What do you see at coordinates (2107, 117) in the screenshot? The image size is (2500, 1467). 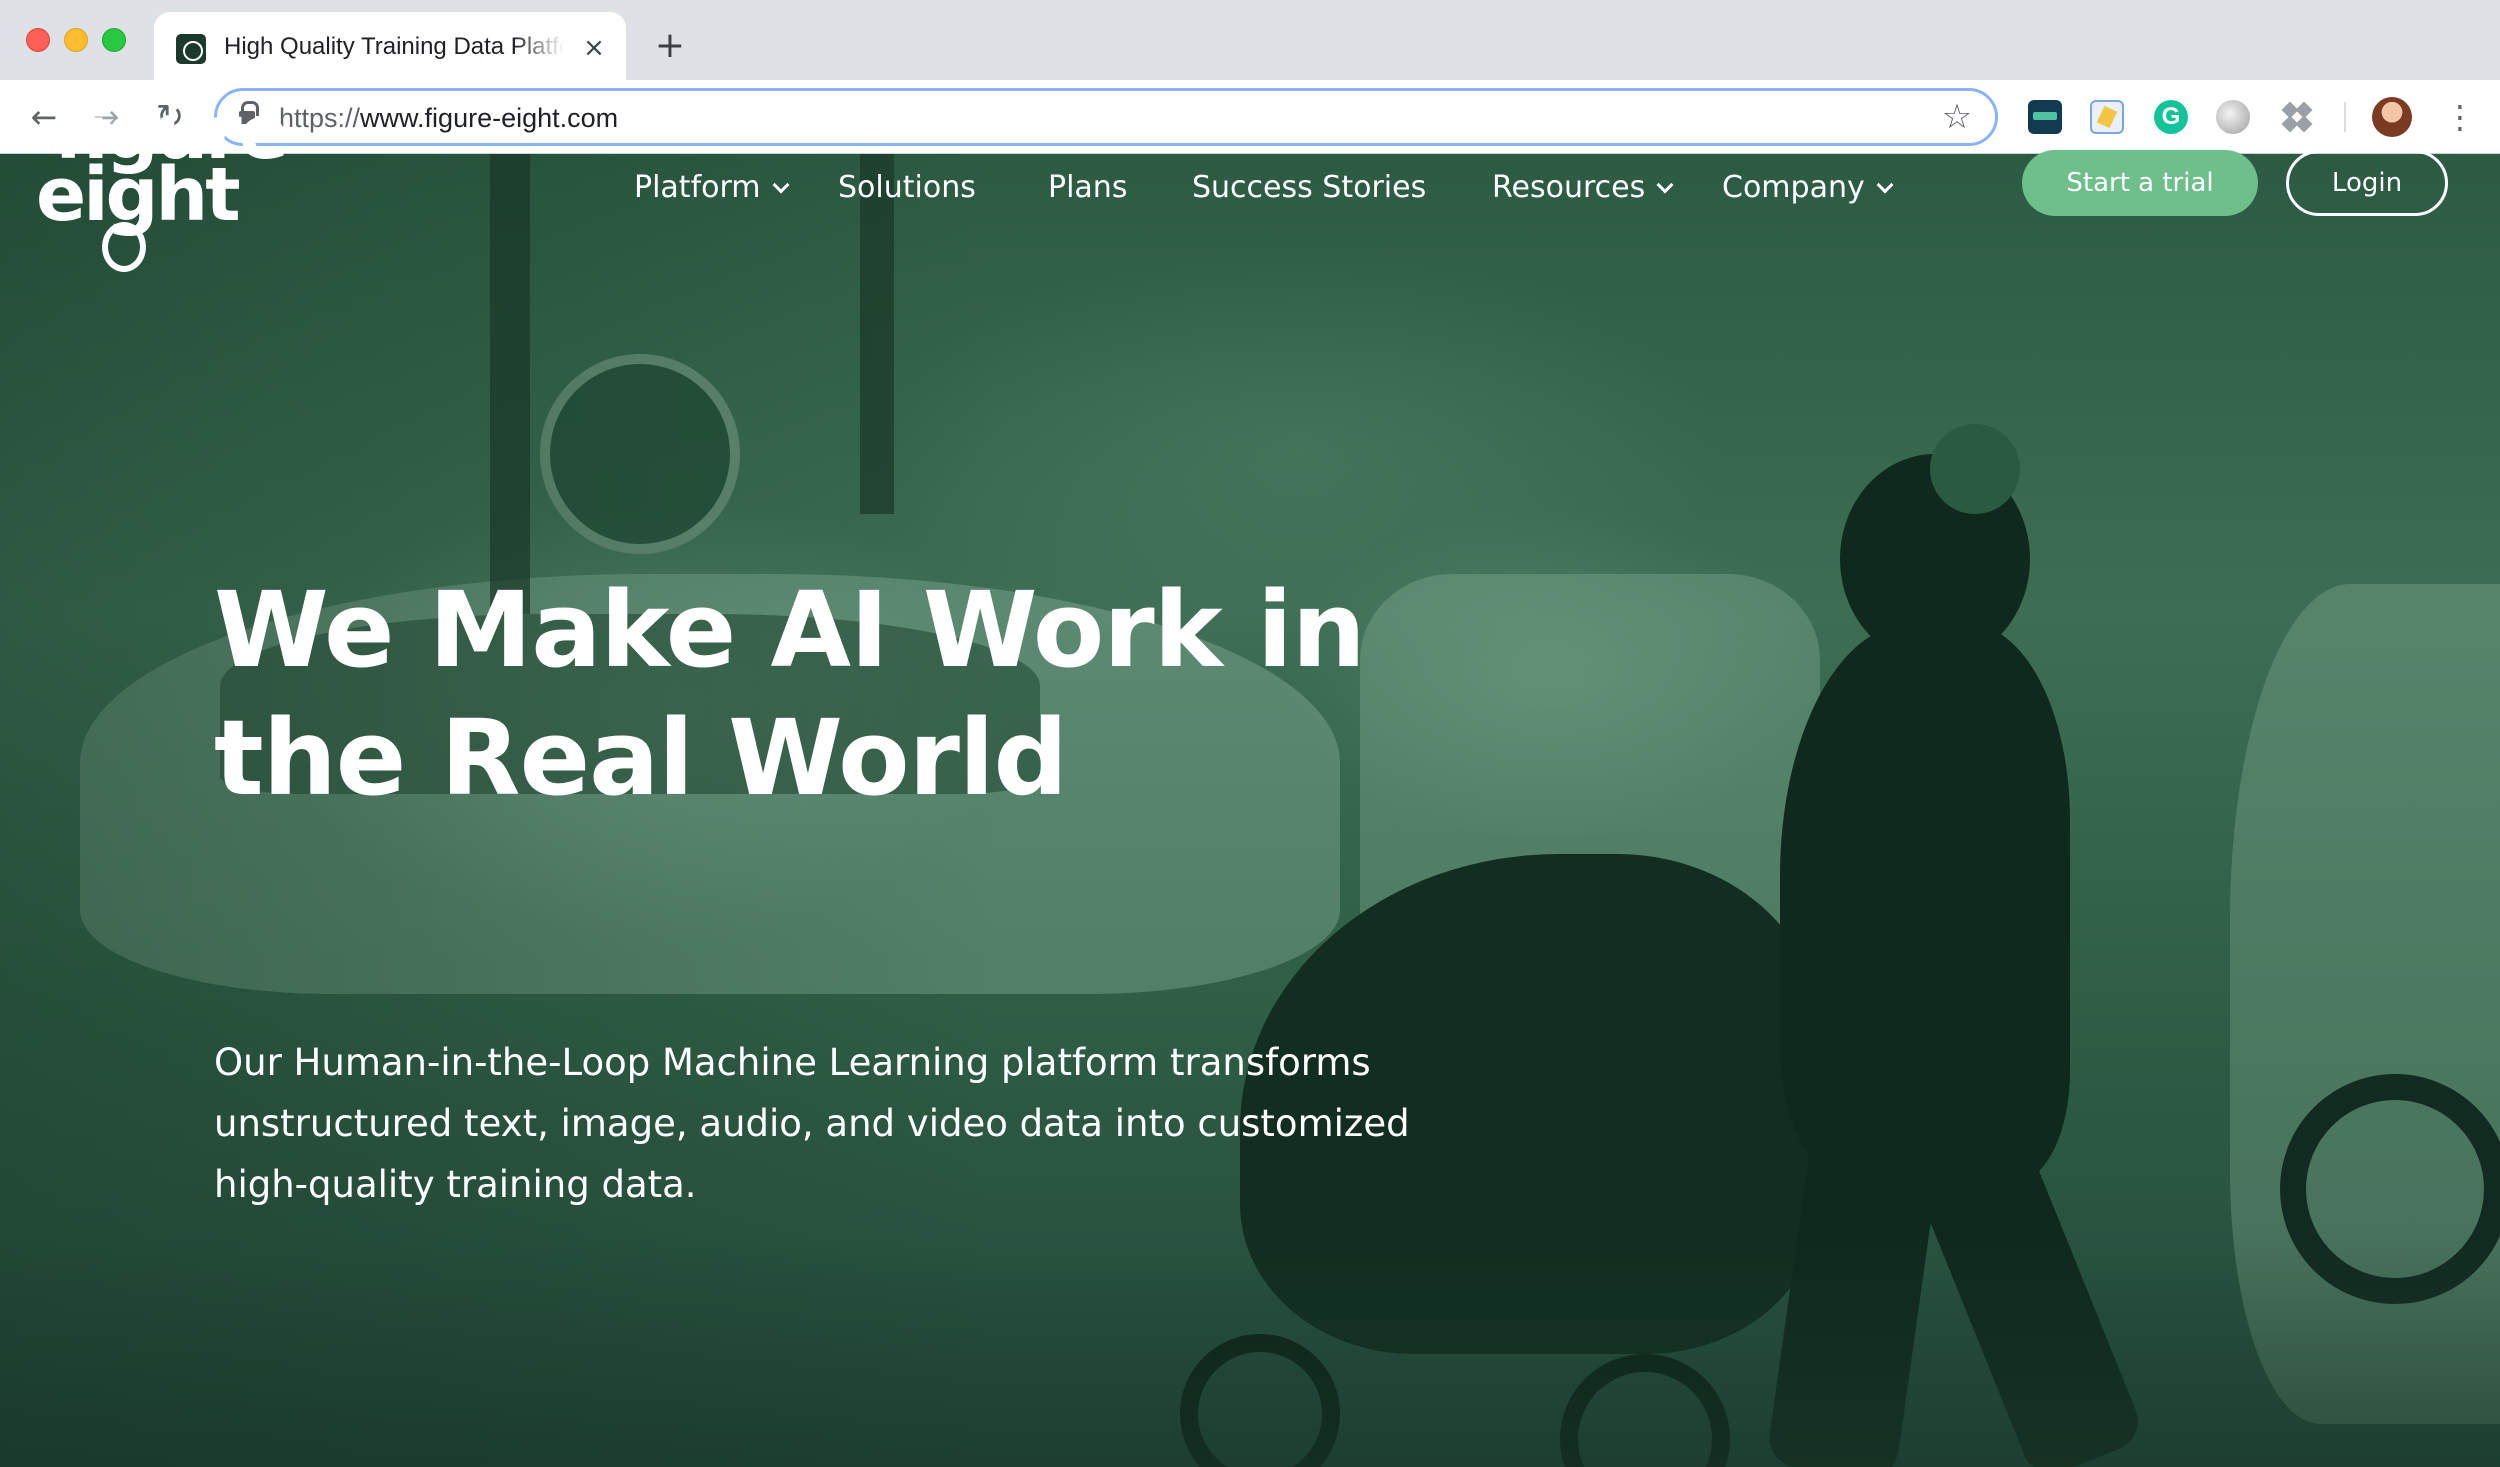 I see `extension-notes-icon` at bounding box center [2107, 117].